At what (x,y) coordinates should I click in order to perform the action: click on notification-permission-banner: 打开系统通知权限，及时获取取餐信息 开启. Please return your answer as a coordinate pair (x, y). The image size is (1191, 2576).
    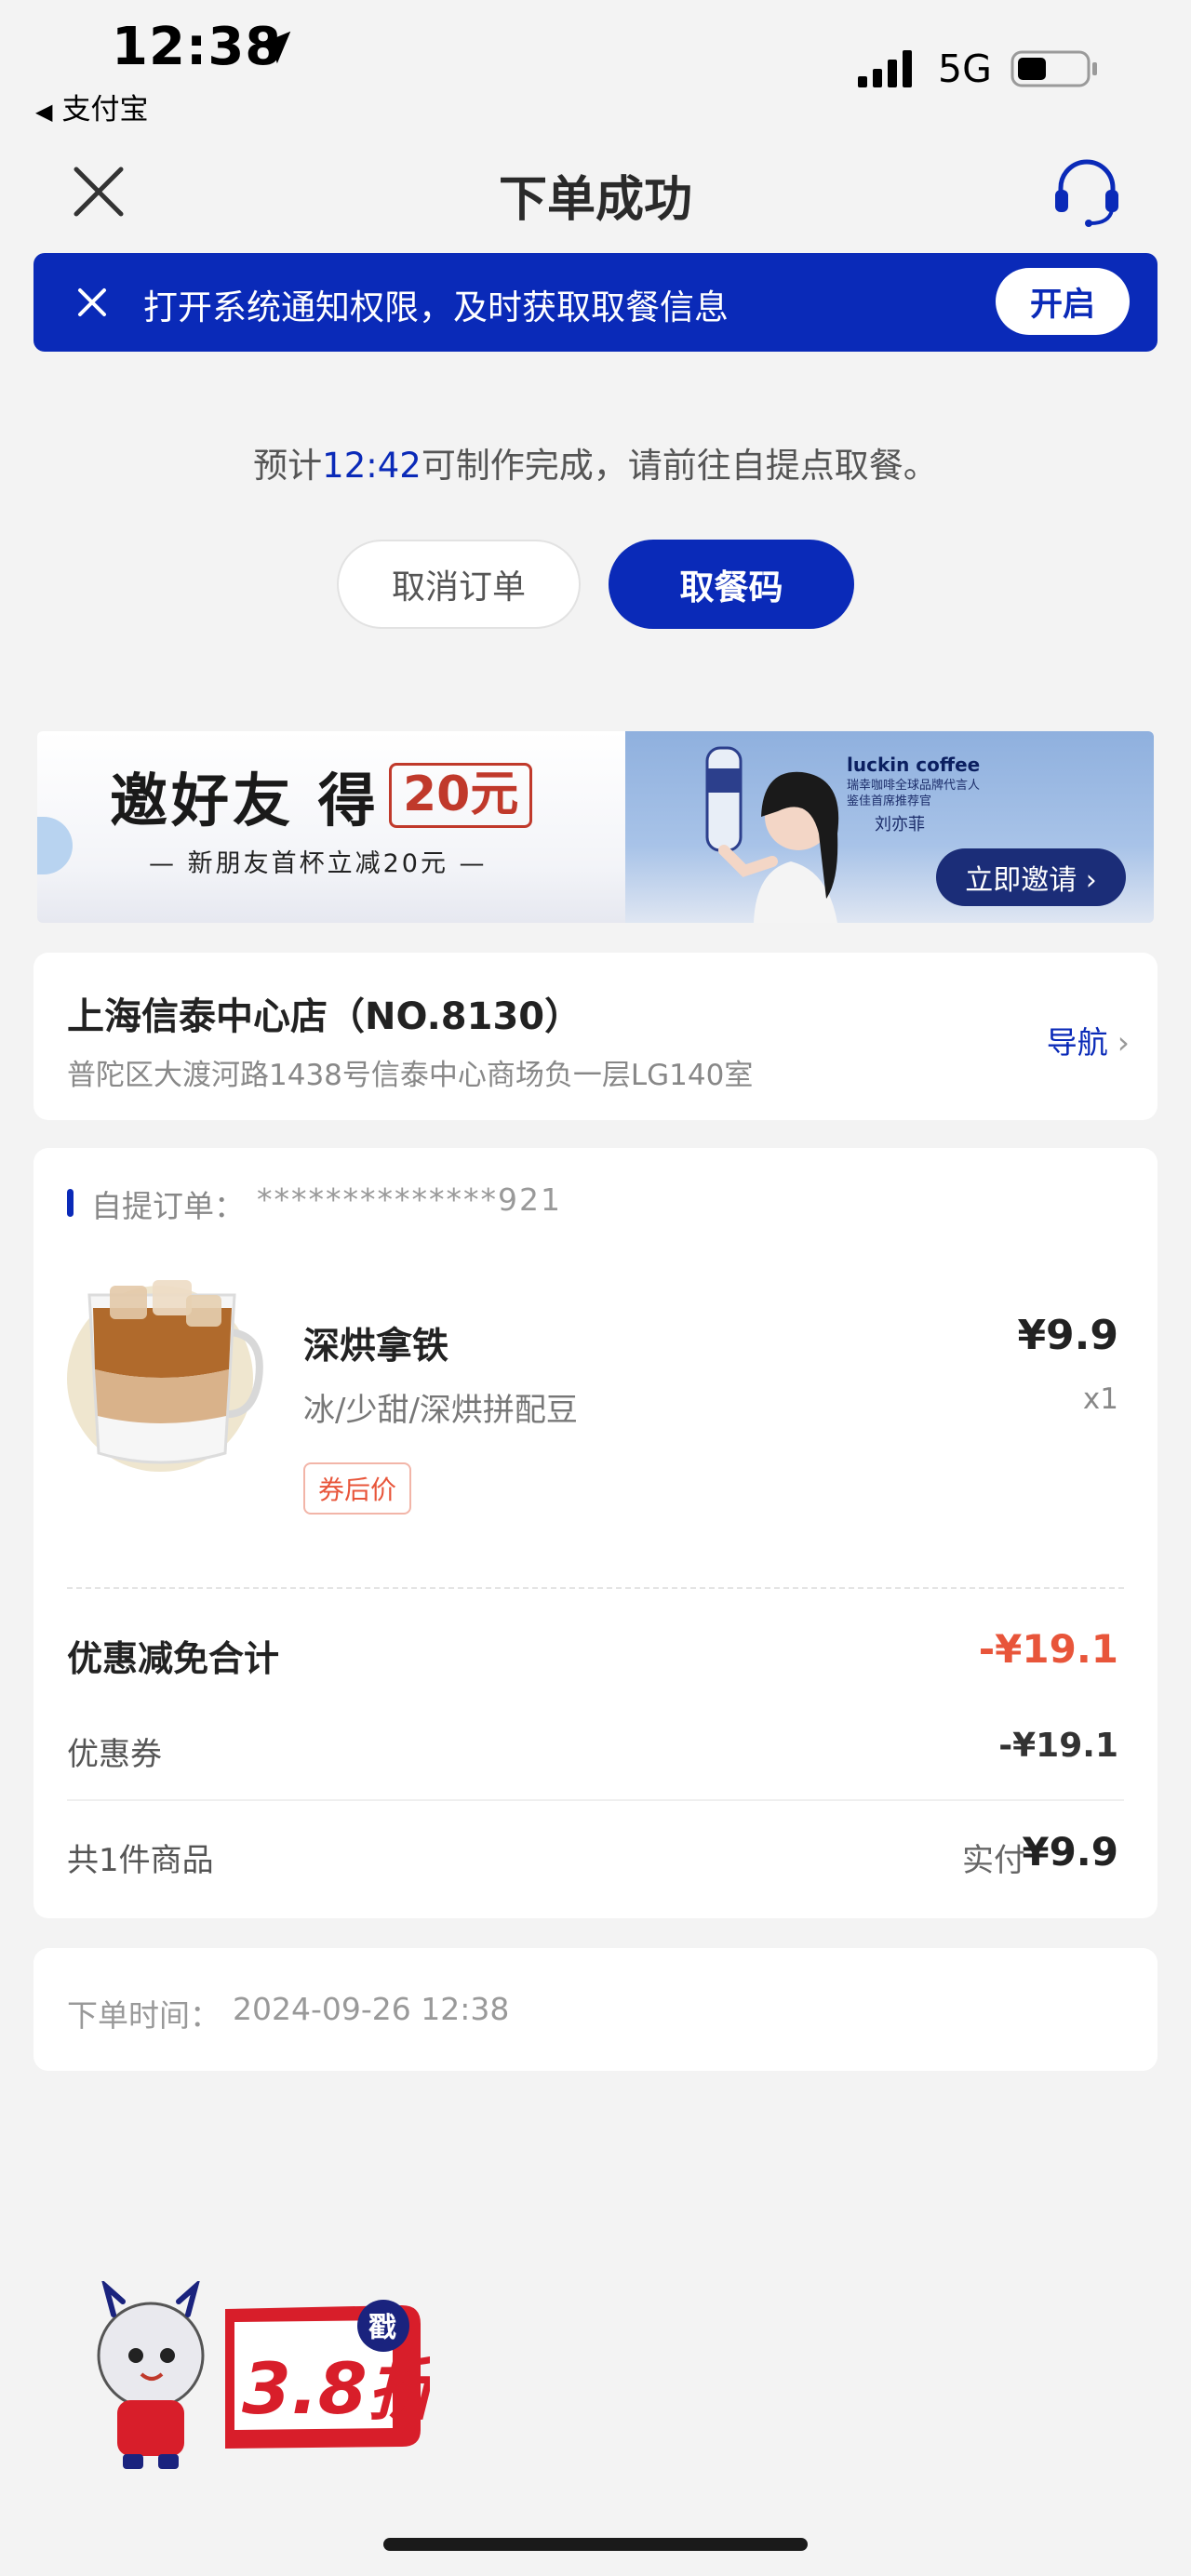
    Looking at the image, I should click on (595, 302).